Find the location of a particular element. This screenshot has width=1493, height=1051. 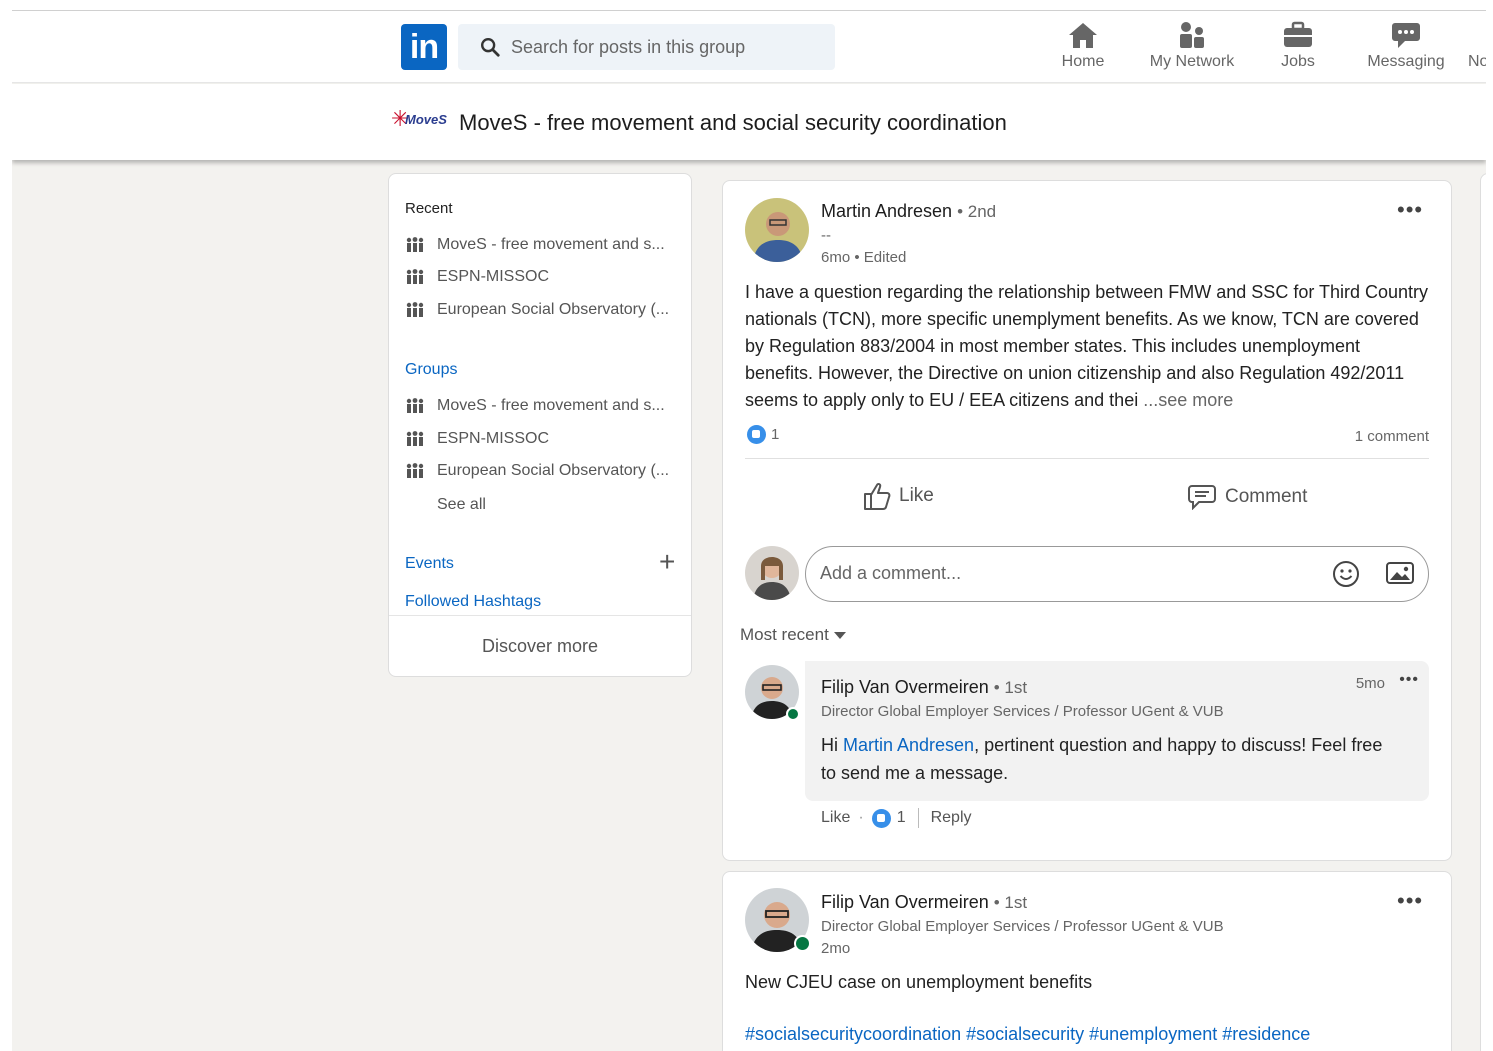

like-label: Like is located at coordinates (916, 495).